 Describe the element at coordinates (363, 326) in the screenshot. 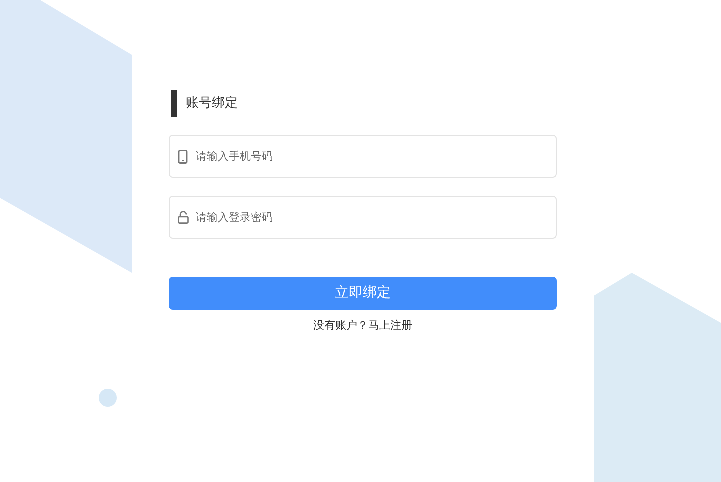

I see `register-link: 没有账户？马上注册` at that location.